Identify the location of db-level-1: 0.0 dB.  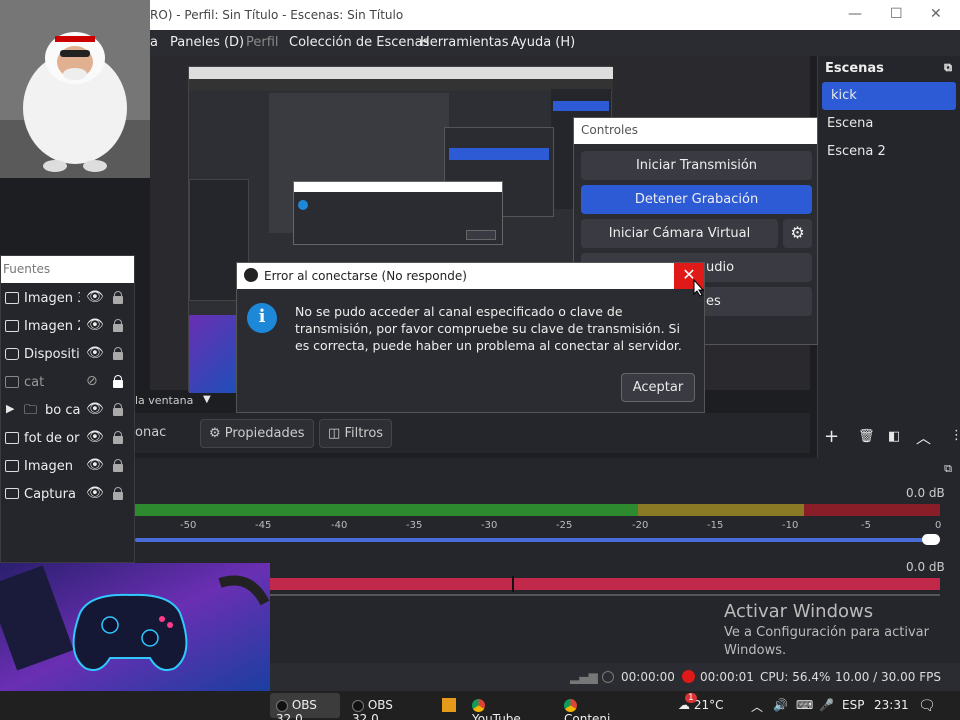
(925, 493).